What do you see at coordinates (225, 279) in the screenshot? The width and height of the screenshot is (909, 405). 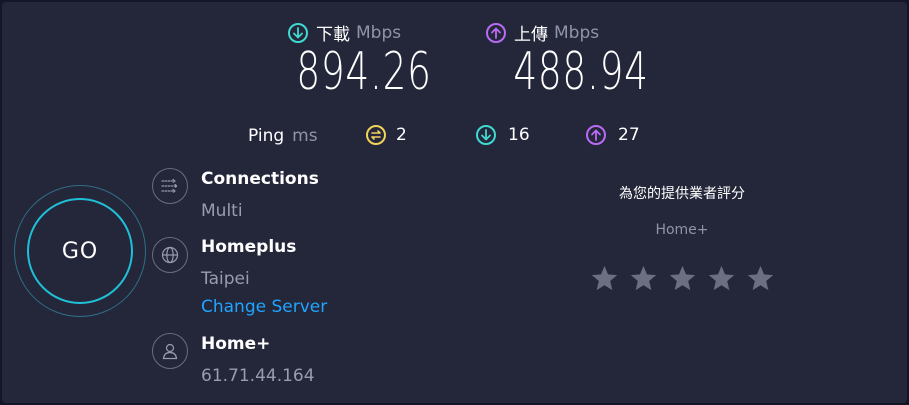 I see `server-location: Taipei` at bounding box center [225, 279].